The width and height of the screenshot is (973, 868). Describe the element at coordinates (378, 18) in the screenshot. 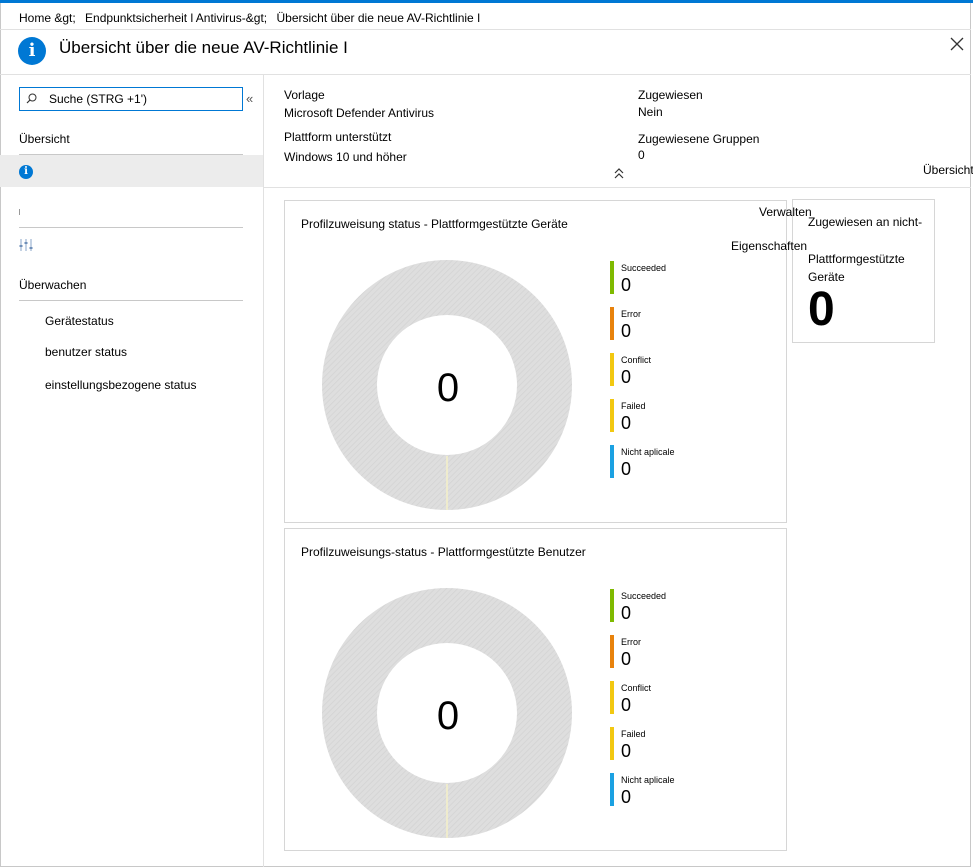

I see `breadcrumb-current: Übersicht über die neue AV-Richtlinie I` at that location.